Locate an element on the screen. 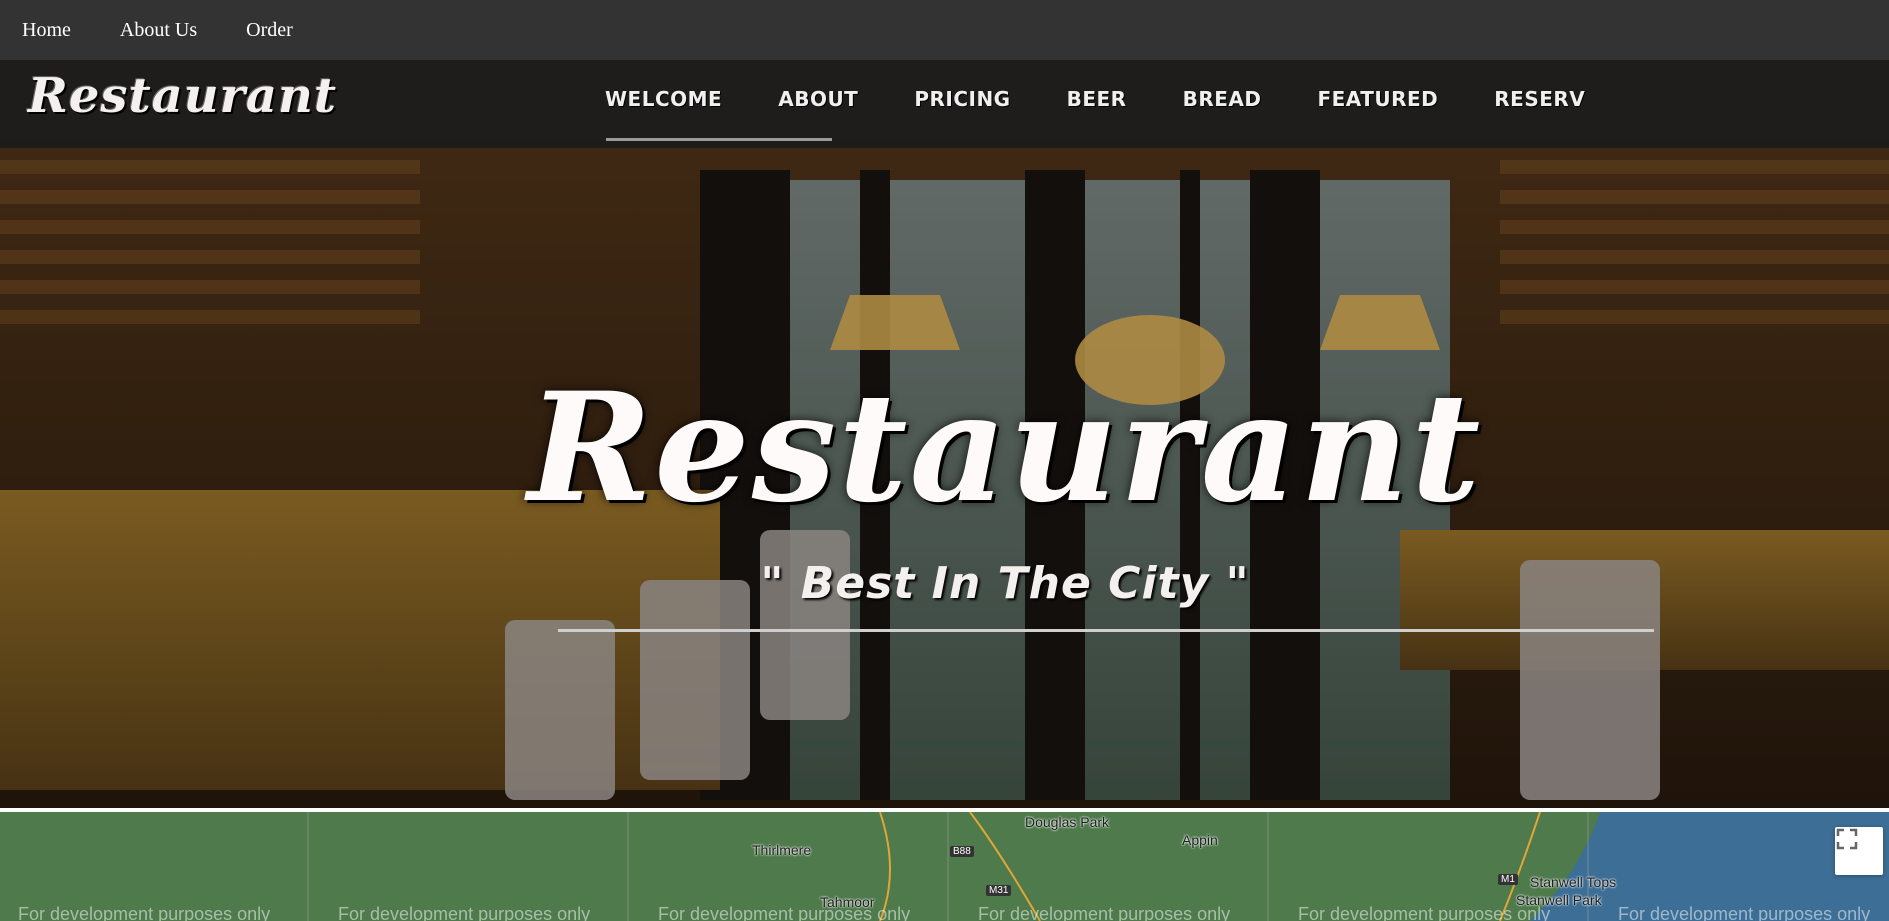 This screenshot has height=921, width=1889. site-logo: Restaurant is located at coordinates (182, 96).